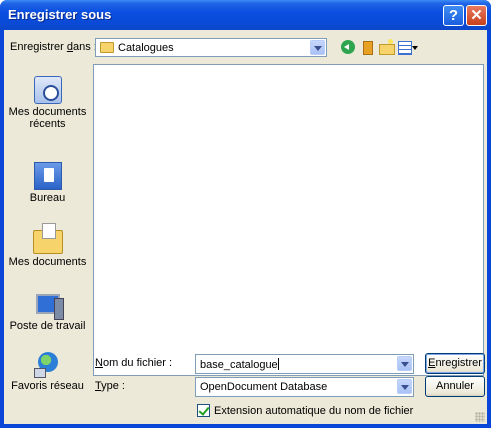 The width and height of the screenshot is (491, 428). I want to click on place-recent-documents: Mes documents récents, so click(47, 103).